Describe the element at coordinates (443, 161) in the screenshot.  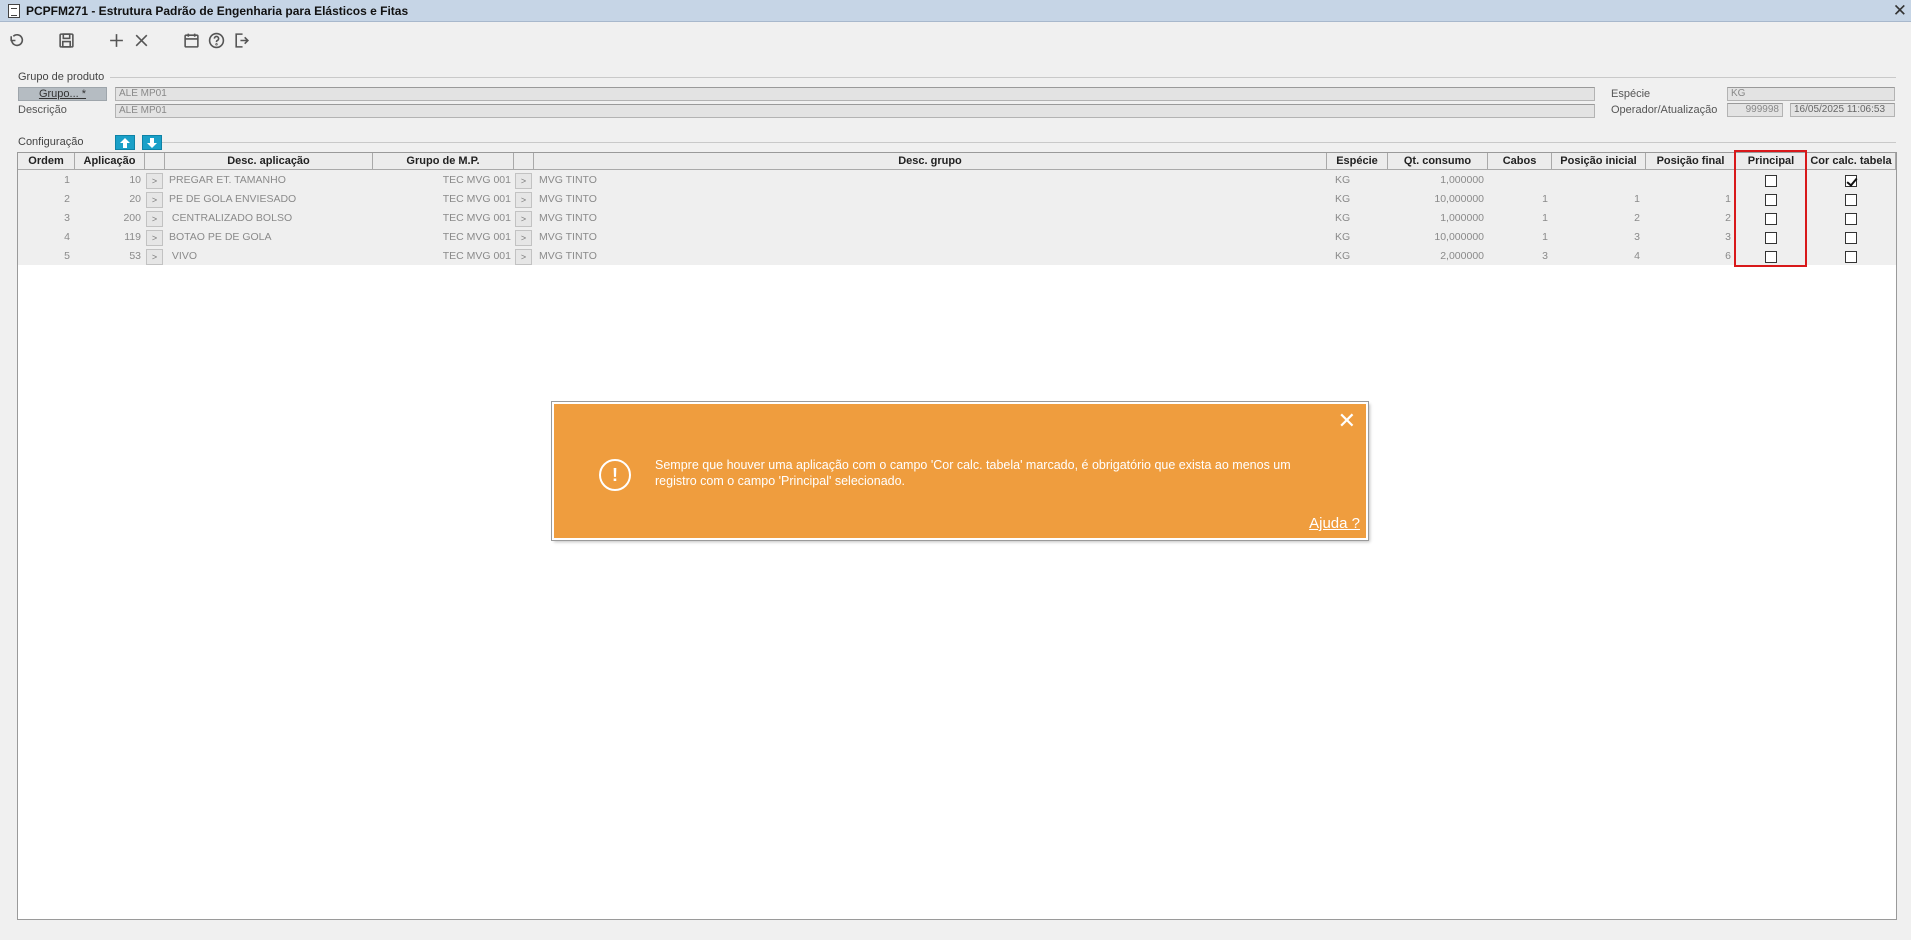
I see `col-header-grupo-mp: Grupo de M.P.` at that location.